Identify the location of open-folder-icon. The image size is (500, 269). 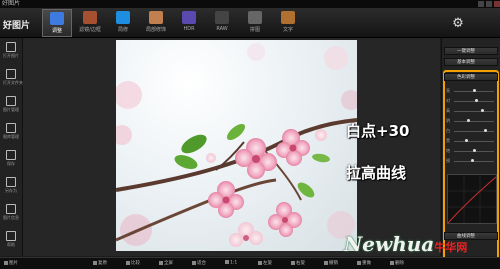
(11, 47).